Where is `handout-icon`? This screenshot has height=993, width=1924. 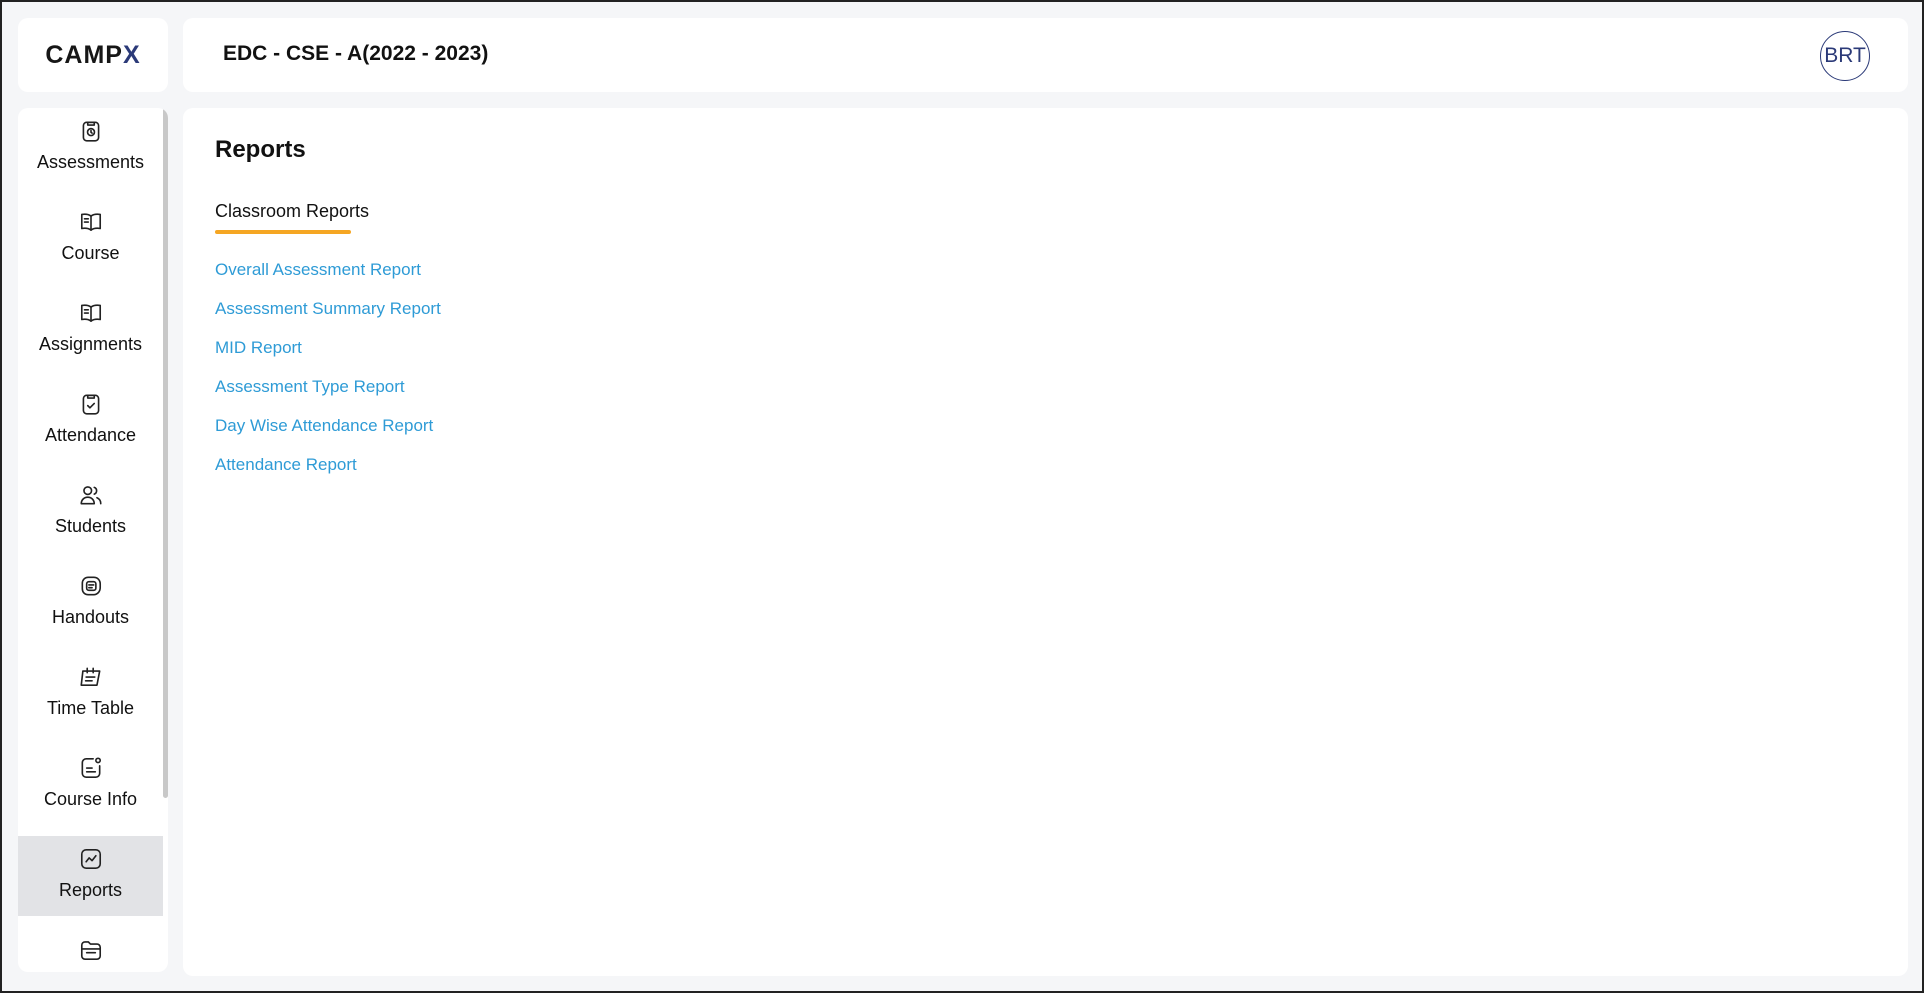 handout-icon is located at coordinates (91, 586).